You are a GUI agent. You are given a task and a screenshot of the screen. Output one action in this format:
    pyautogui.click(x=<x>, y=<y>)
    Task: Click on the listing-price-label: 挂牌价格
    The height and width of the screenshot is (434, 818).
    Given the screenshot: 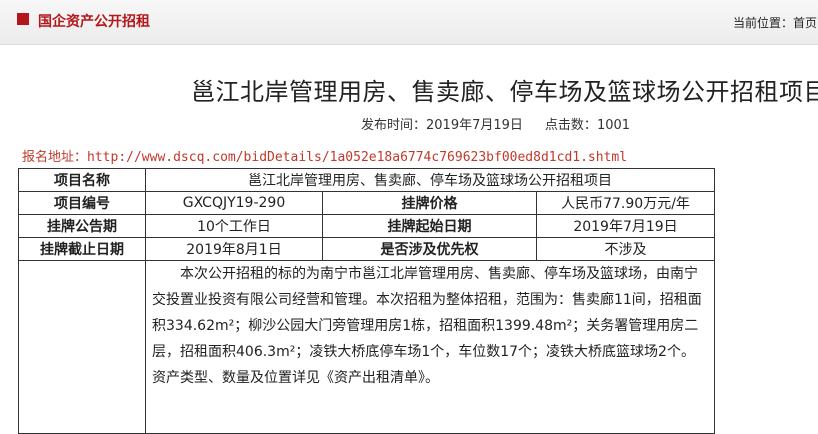 What is the action you would take?
    pyautogui.click(x=429, y=203)
    